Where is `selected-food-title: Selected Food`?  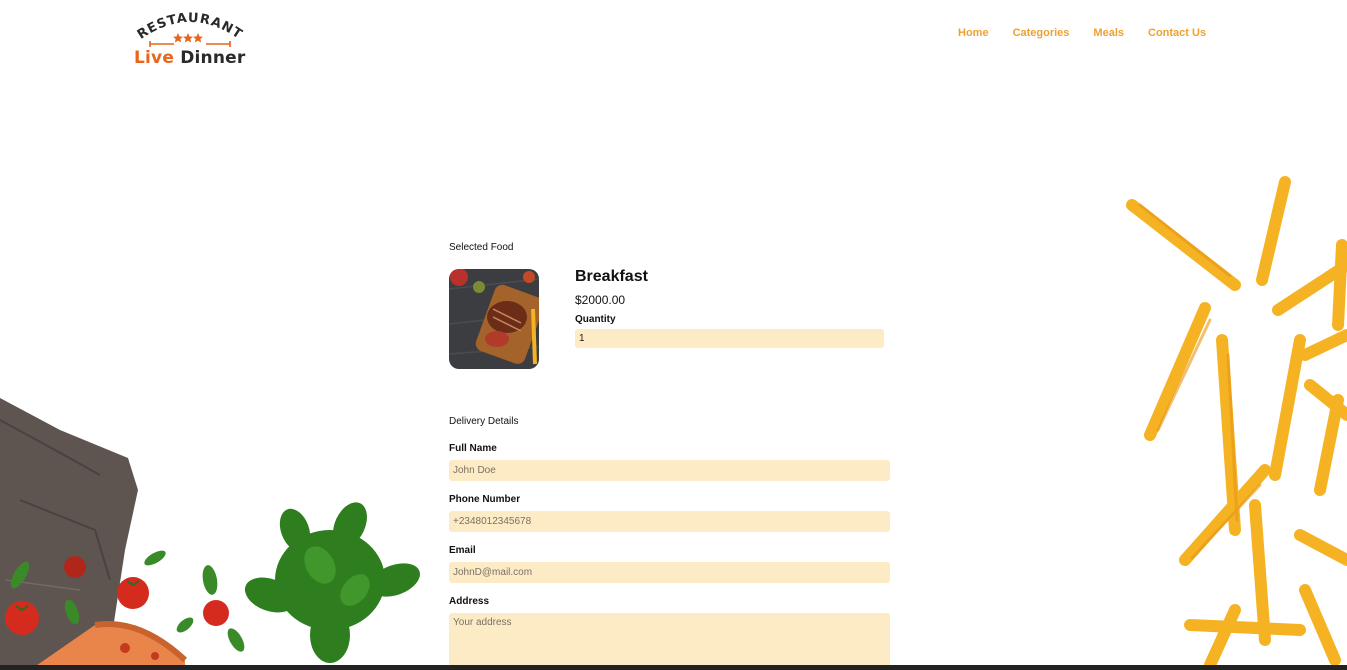 selected-food-title: Selected Food is located at coordinates (481, 247).